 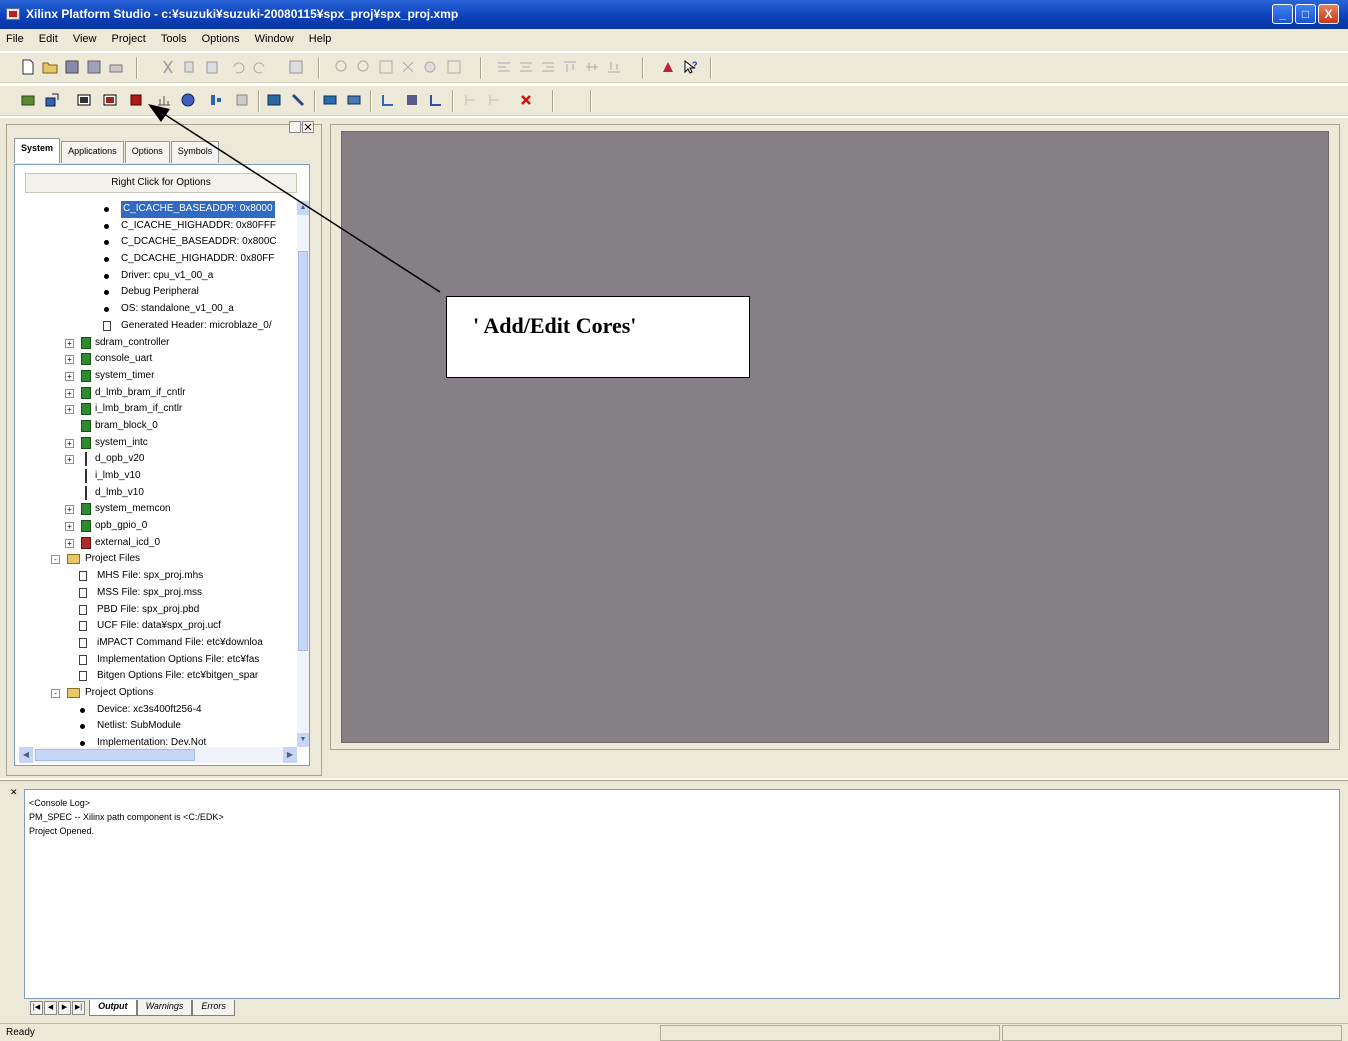 I want to click on tree-item: i_lmb_v10, so click(x=151, y=476).